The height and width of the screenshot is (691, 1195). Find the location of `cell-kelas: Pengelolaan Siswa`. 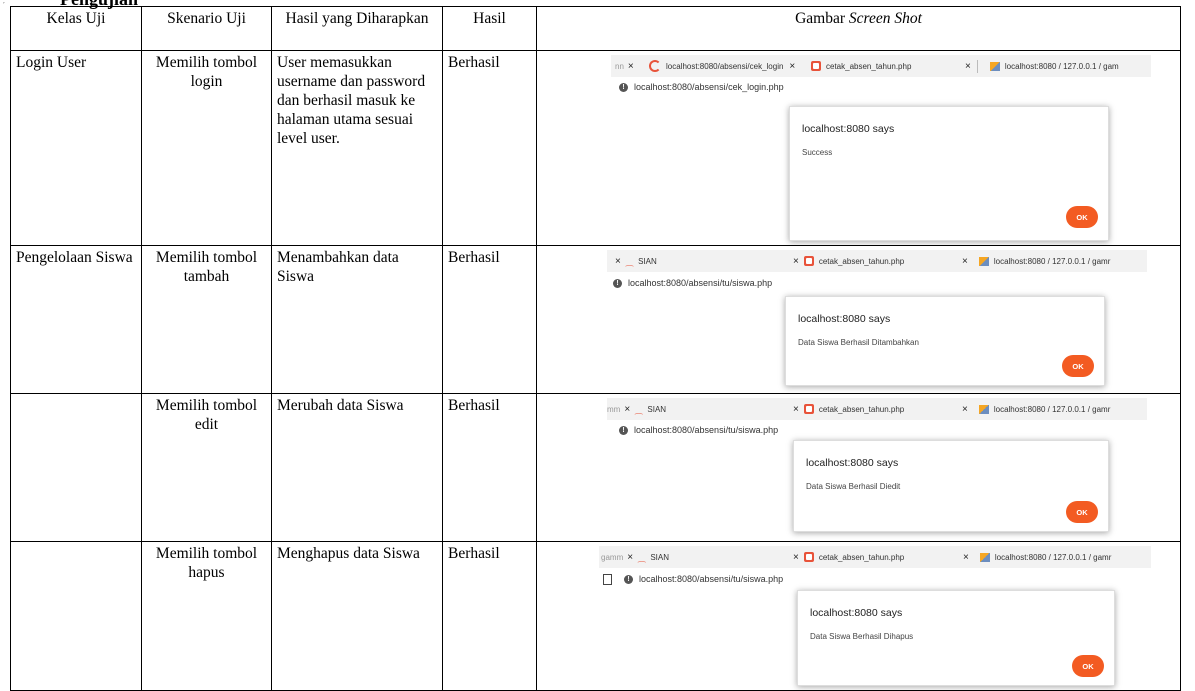

cell-kelas: Pengelolaan Siswa is located at coordinates (76, 319).